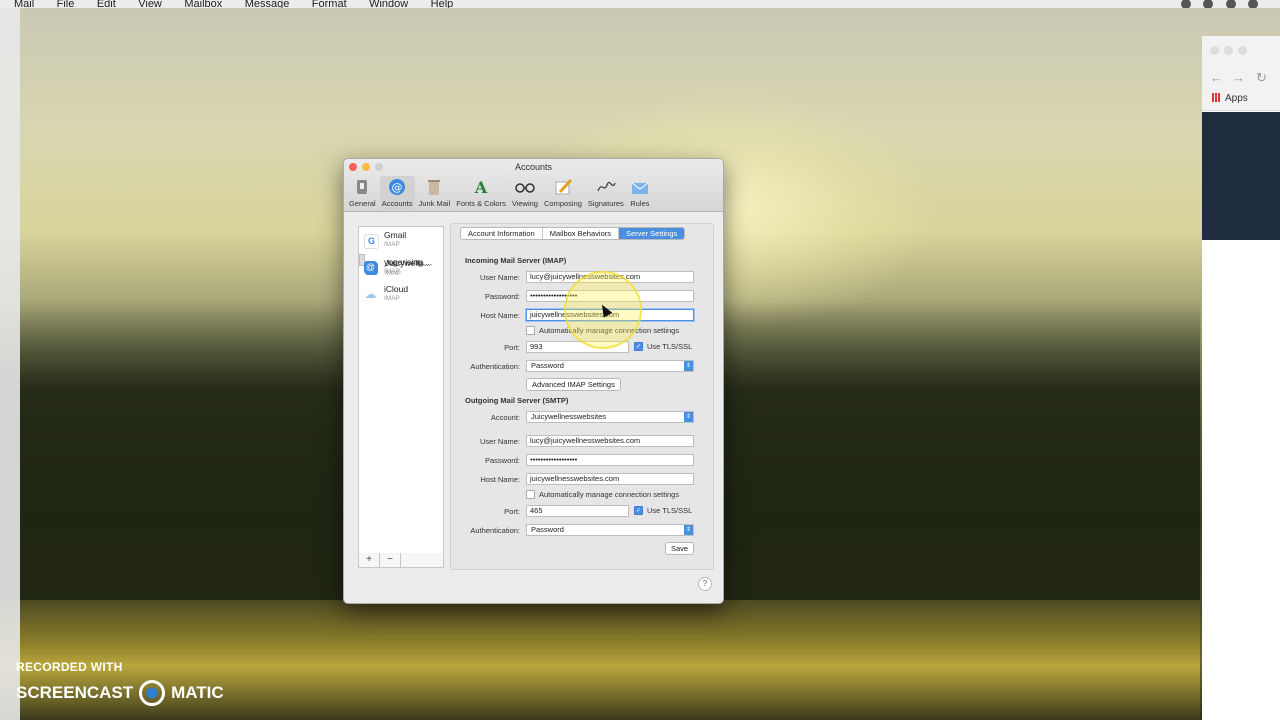  What do you see at coordinates (267, 4) in the screenshot?
I see `menu-message: Message` at bounding box center [267, 4].